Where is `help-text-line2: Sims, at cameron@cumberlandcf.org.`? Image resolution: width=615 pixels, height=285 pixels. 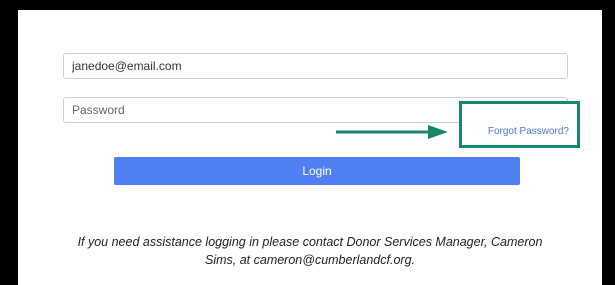 help-text-line2: Sims, at cameron@cumberlandcf.org. is located at coordinates (310, 260).